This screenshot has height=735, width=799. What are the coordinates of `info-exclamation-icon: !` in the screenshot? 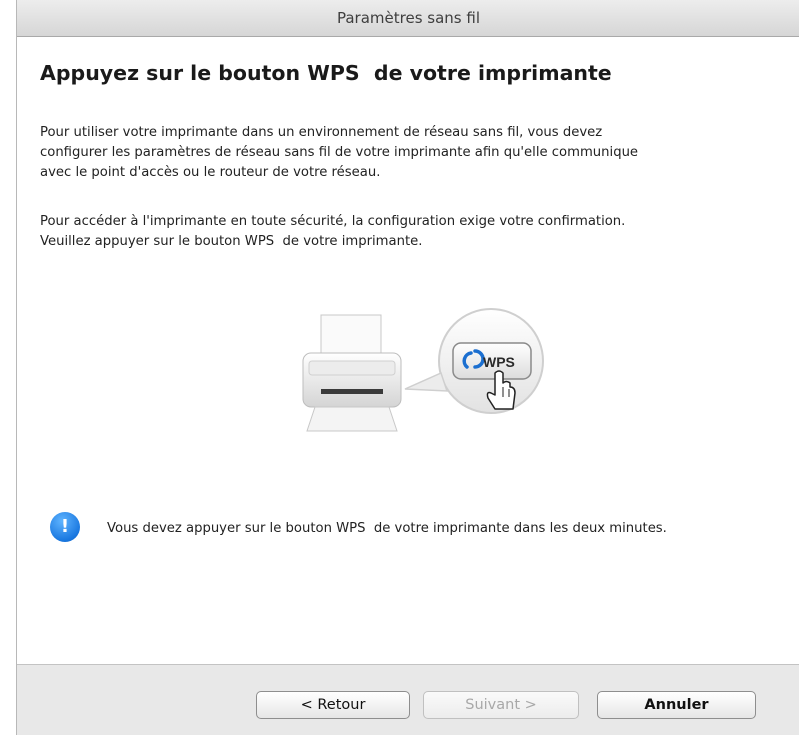 It's located at (65, 527).